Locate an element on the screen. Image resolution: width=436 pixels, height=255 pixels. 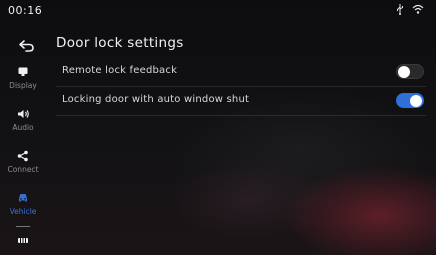
back-arrow-icon is located at coordinates (27, 46).